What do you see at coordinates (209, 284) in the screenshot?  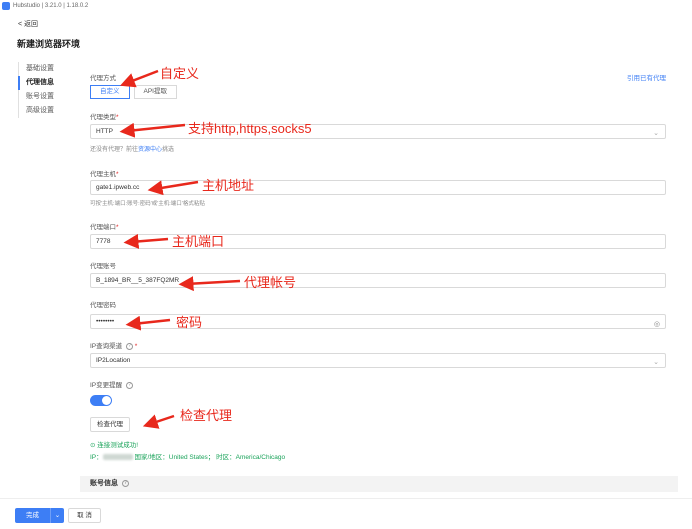 I see `arrow-account` at bounding box center [209, 284].